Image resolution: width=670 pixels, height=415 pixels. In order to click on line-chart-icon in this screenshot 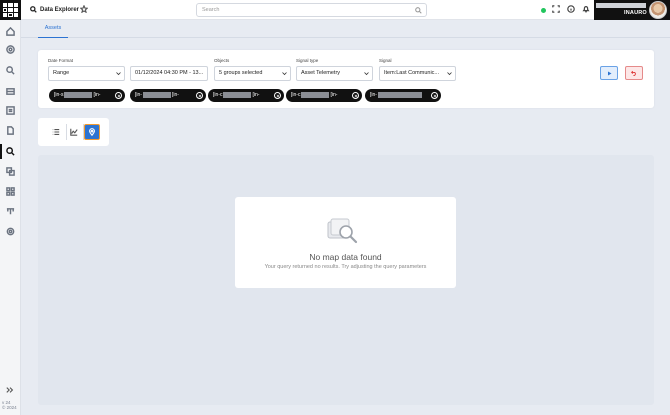, I will do `click(74, 132)`.